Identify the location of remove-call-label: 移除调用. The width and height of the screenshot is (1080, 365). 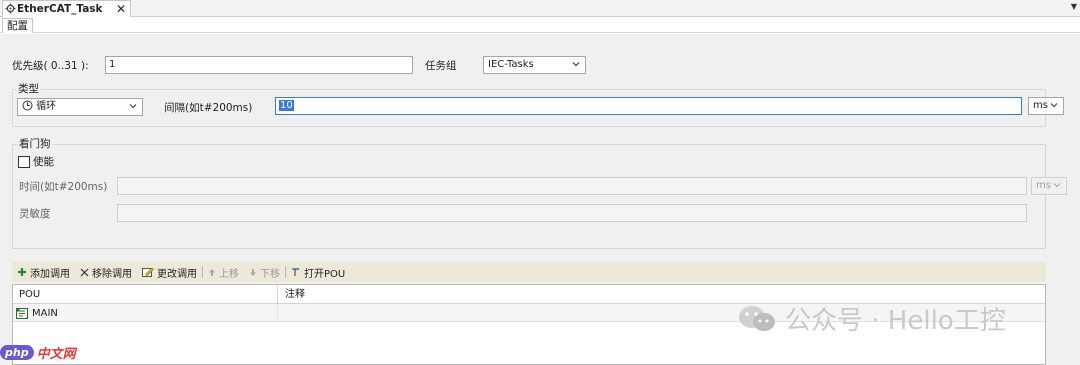
(112, 274).